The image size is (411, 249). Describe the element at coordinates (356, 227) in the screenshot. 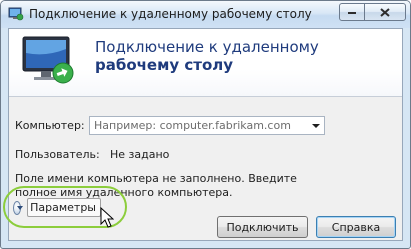

I see `help-button: Справка` at that location.